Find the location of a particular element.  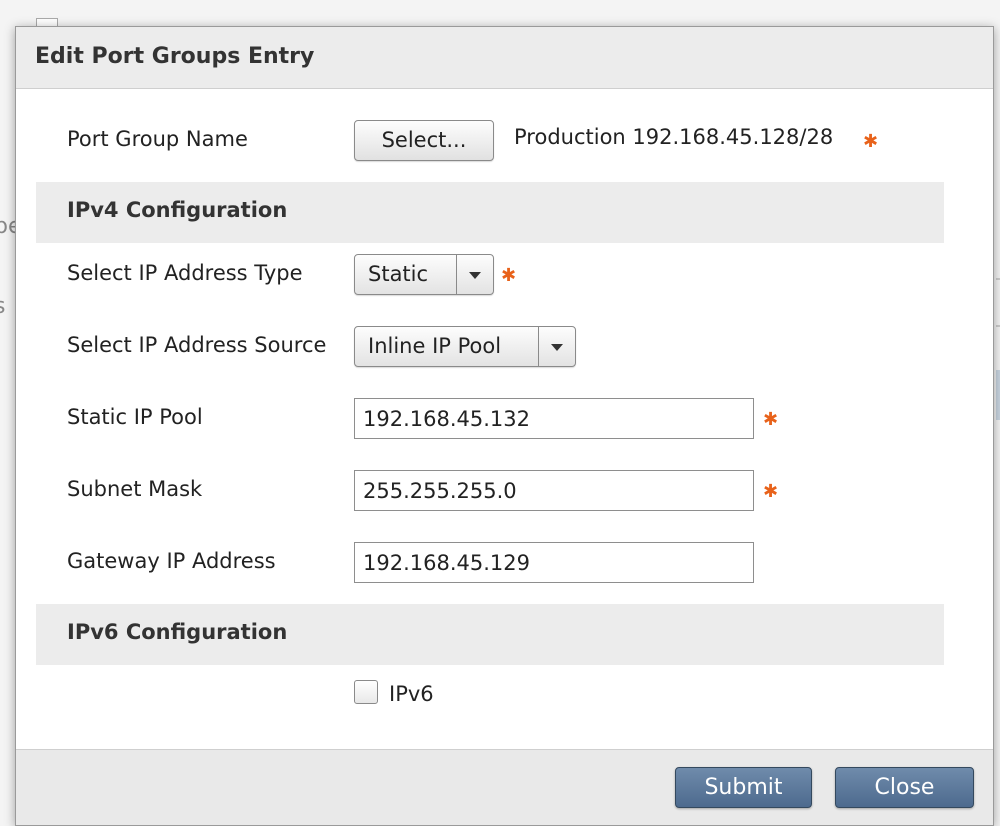

port-group-name-label: Port Group Name is located at coordinates (157, 139).